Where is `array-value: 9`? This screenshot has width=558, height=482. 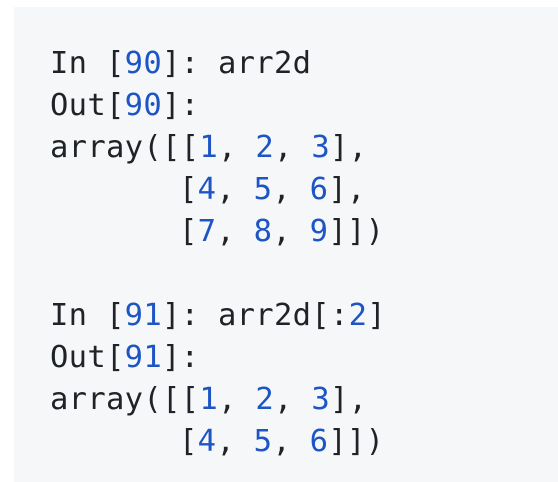
array-value: 9 is located at coordinates (319, 231).